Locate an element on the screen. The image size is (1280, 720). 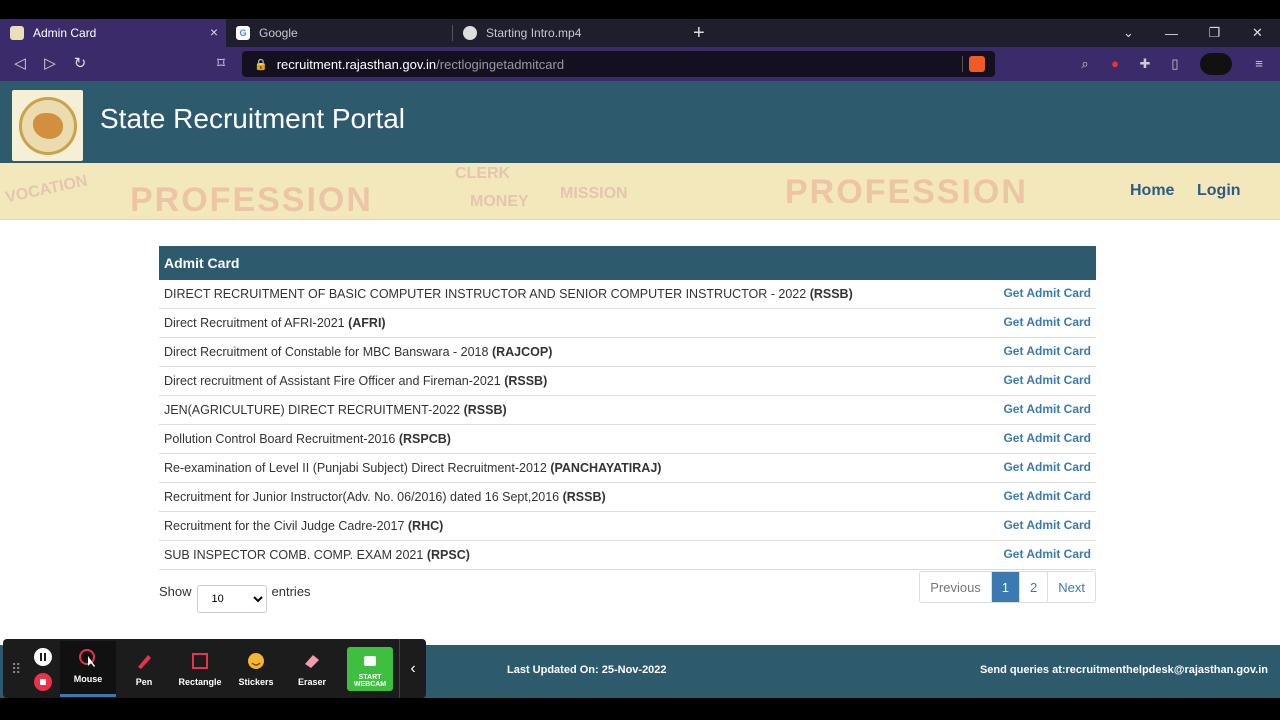
nav-login-link: Login is located at coordinates (1219, 191).